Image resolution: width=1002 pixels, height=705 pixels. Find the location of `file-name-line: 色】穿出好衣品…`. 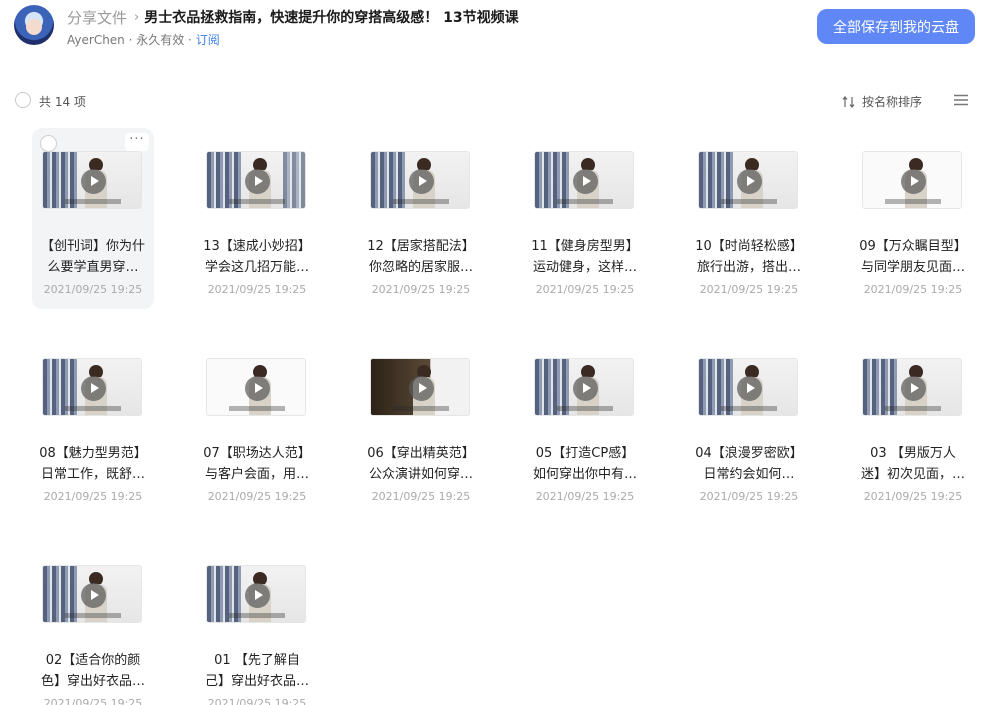

file-name-line: 色】穿出好衣品… is located at coordinates (92, 681).